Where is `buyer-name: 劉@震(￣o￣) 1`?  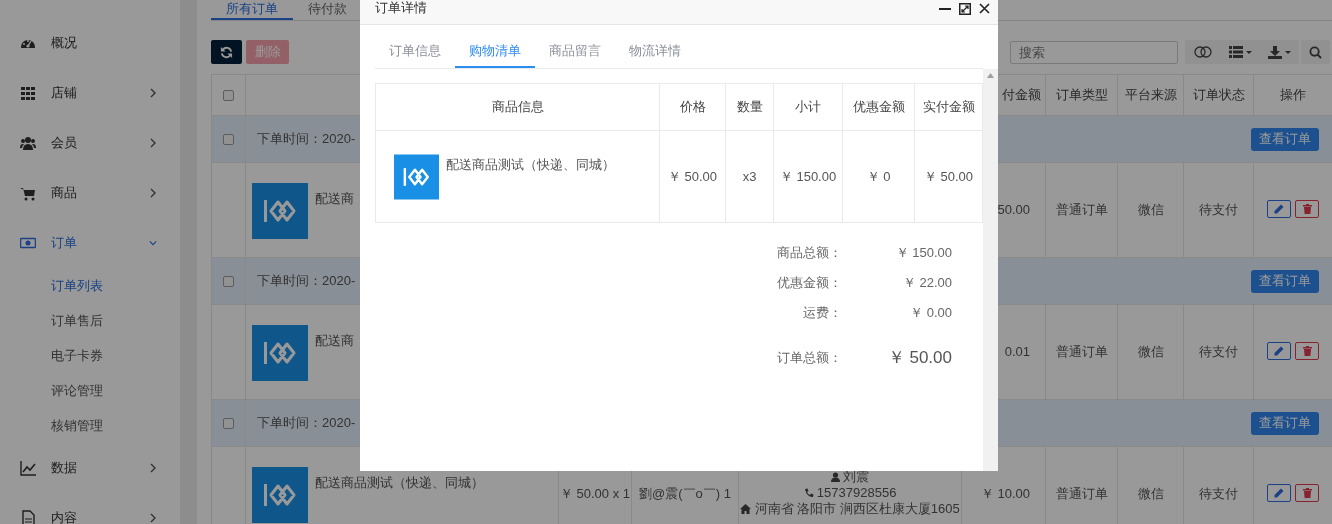
buyer-name: 劉@震(￣o￣) 1 is located at coordinates (685, 494).